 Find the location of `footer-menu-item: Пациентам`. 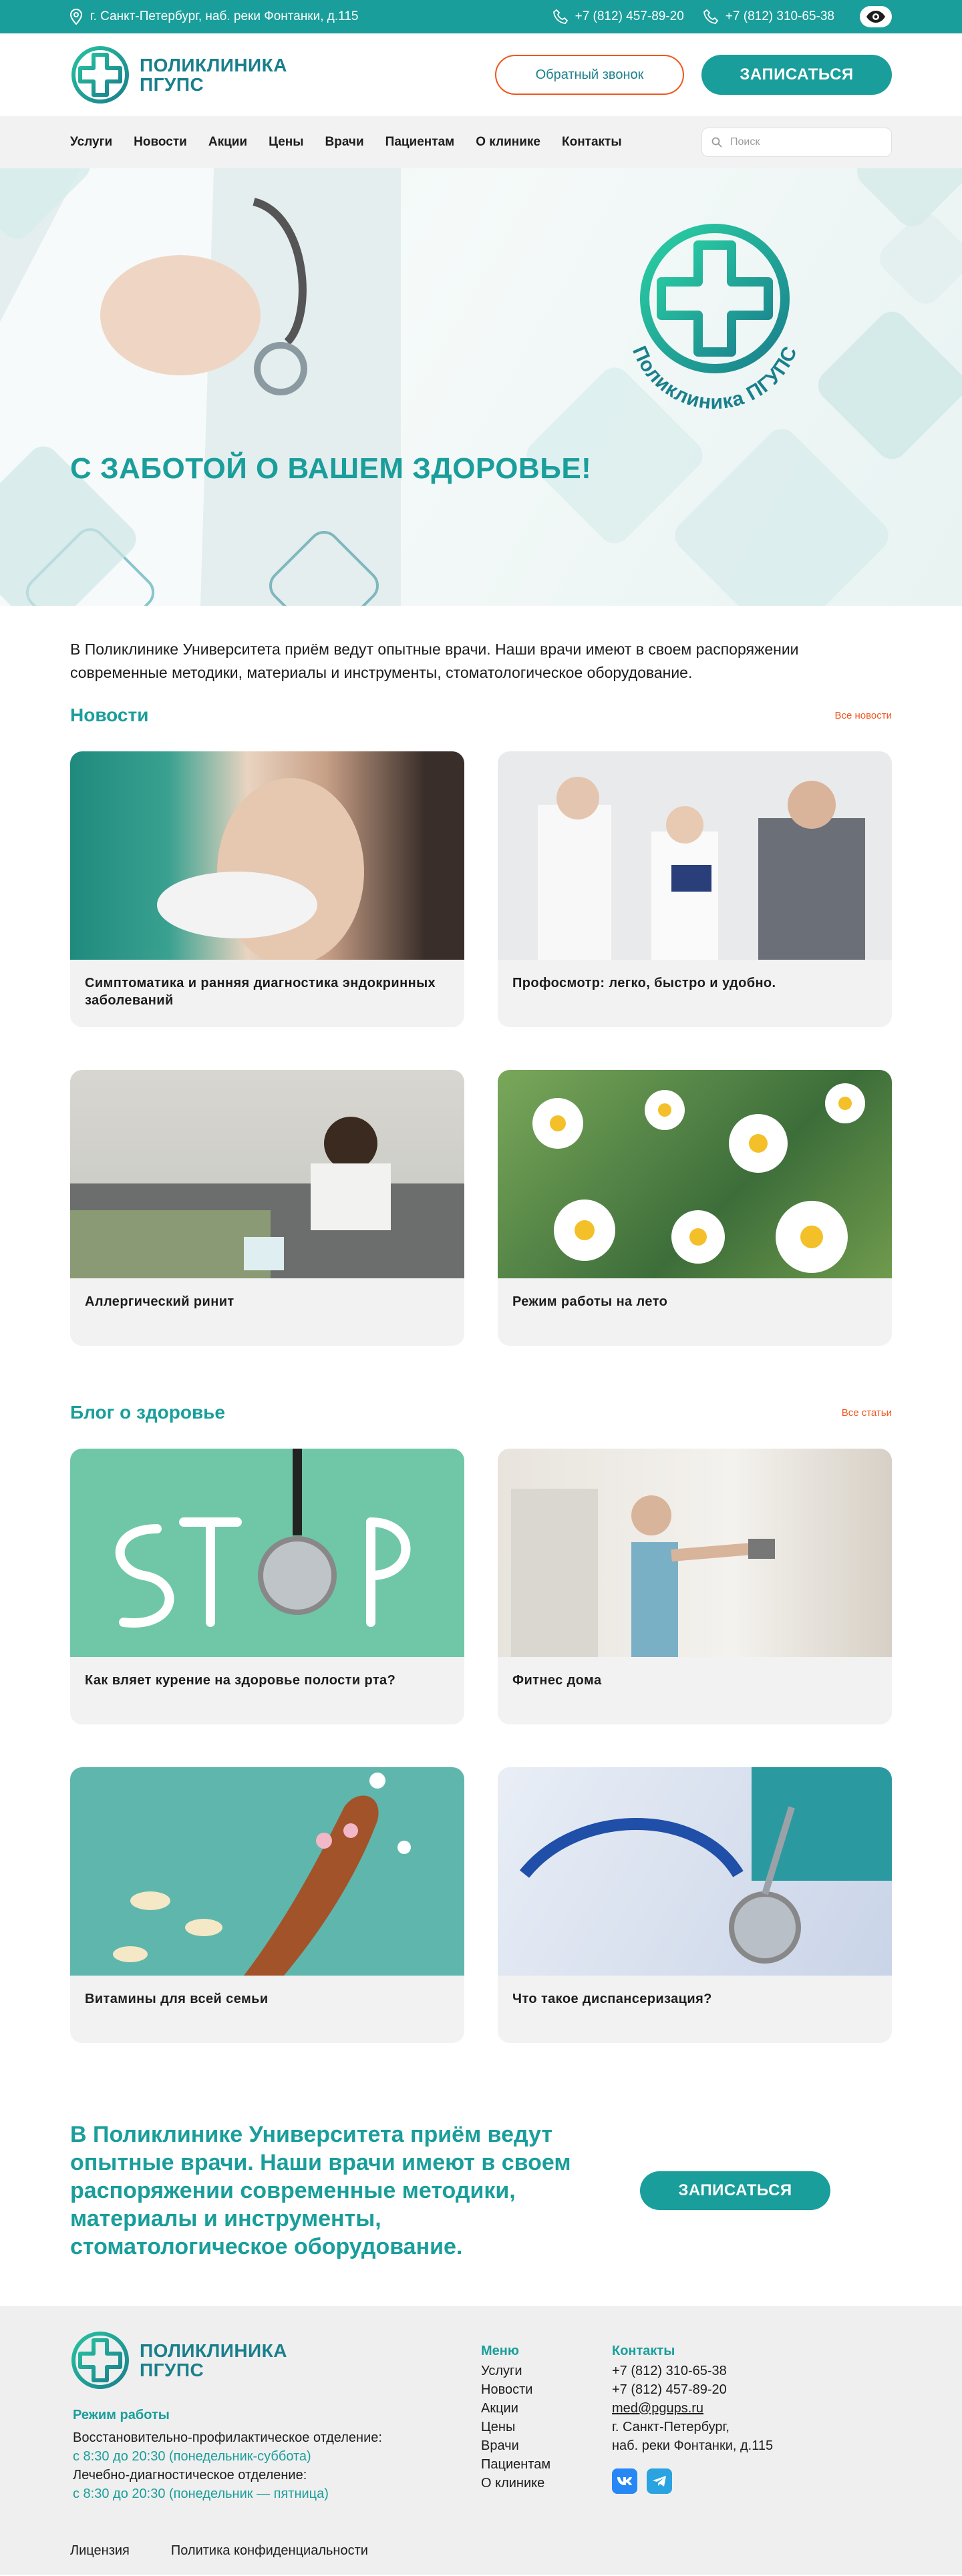

footer-menu-item: Пациентам is located at coordinates (515, 2464).